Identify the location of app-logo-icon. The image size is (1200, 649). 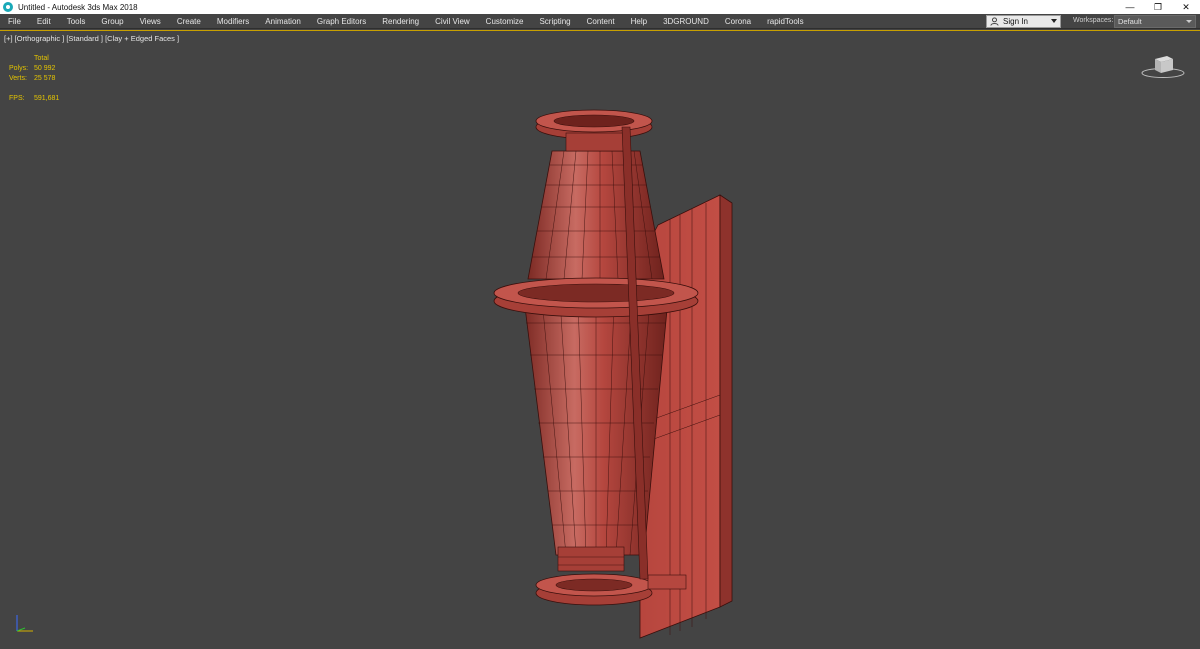
(8, 7).